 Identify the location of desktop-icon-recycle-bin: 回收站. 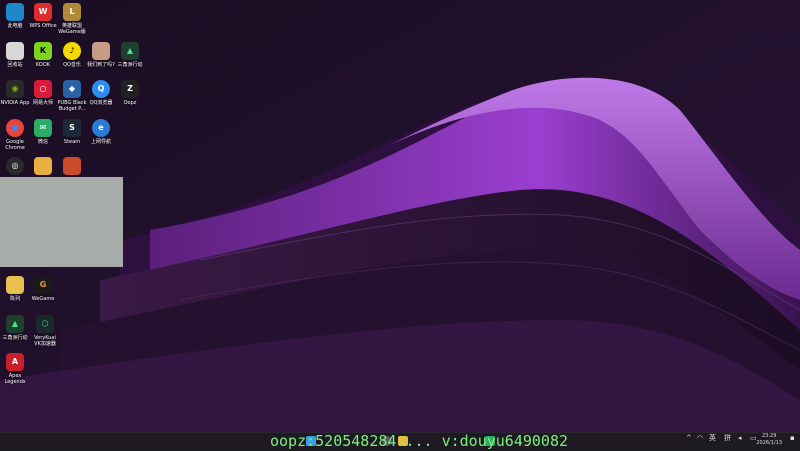
(15, 55).